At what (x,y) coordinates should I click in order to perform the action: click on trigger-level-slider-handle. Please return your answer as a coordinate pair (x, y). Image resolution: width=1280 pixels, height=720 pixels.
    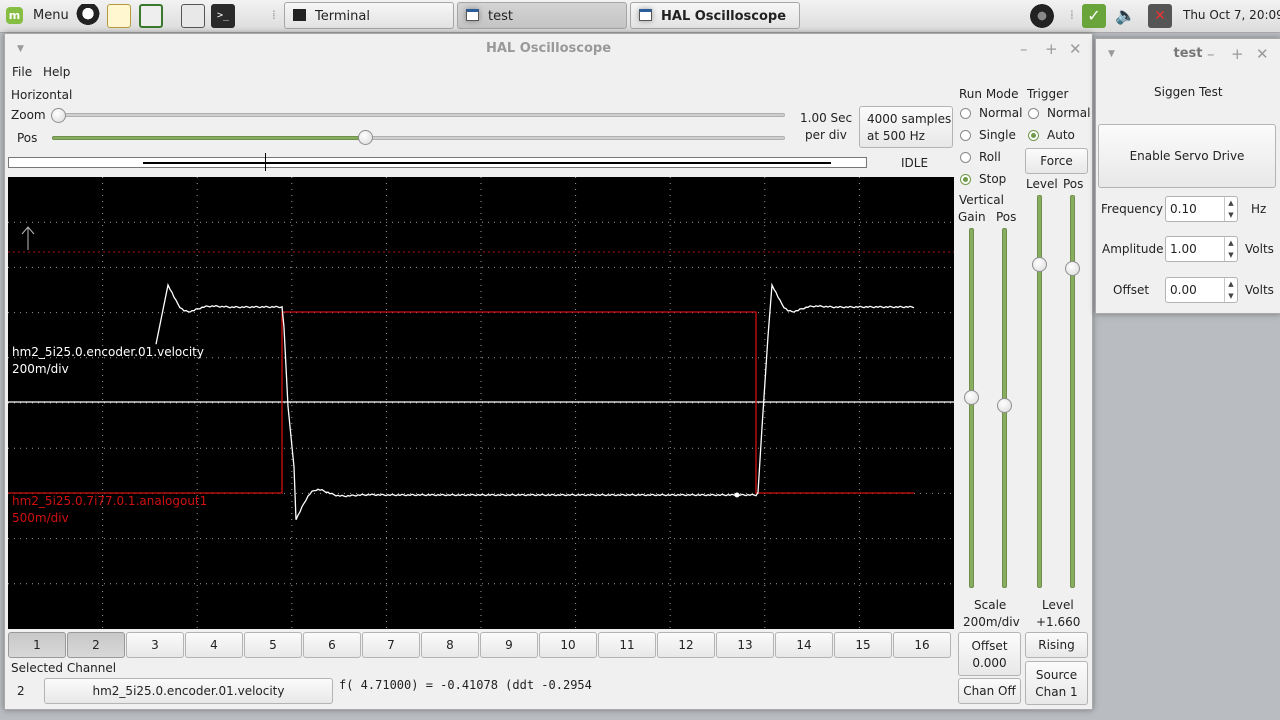
    Looking at the image, I should click on (1039, 264).